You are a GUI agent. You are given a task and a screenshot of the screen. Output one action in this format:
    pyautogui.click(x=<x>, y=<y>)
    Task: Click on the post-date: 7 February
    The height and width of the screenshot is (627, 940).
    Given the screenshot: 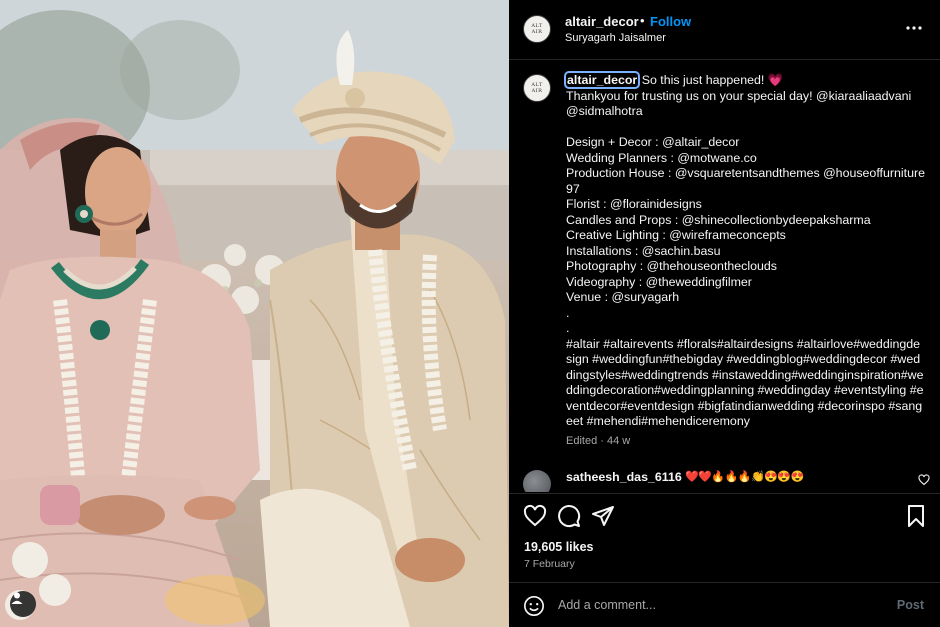 What is the action you would take?
    pyautogui.click(x=549, y=564)
    